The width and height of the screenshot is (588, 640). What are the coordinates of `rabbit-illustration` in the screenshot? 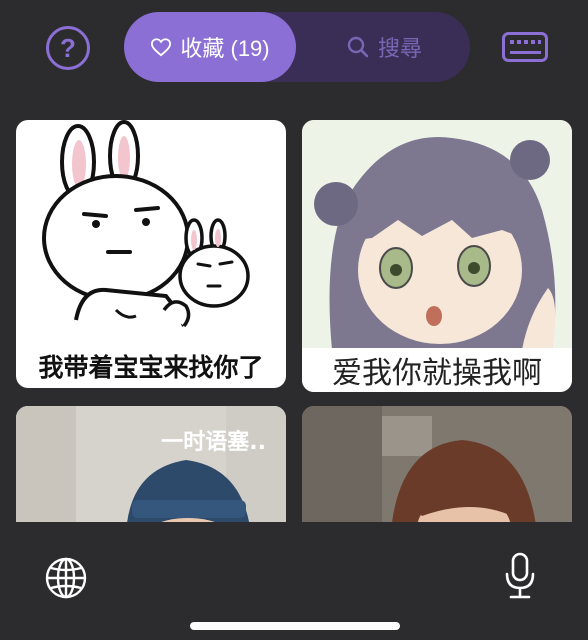 It's located at (146, 224).